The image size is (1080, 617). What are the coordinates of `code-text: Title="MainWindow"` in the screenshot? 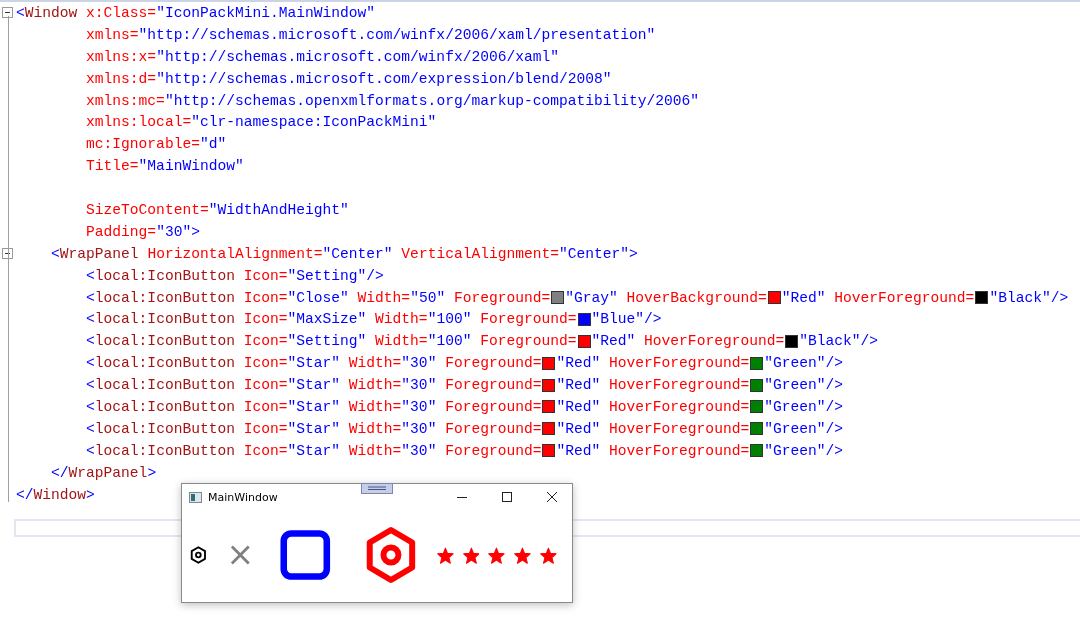 It's located at (164, 166).